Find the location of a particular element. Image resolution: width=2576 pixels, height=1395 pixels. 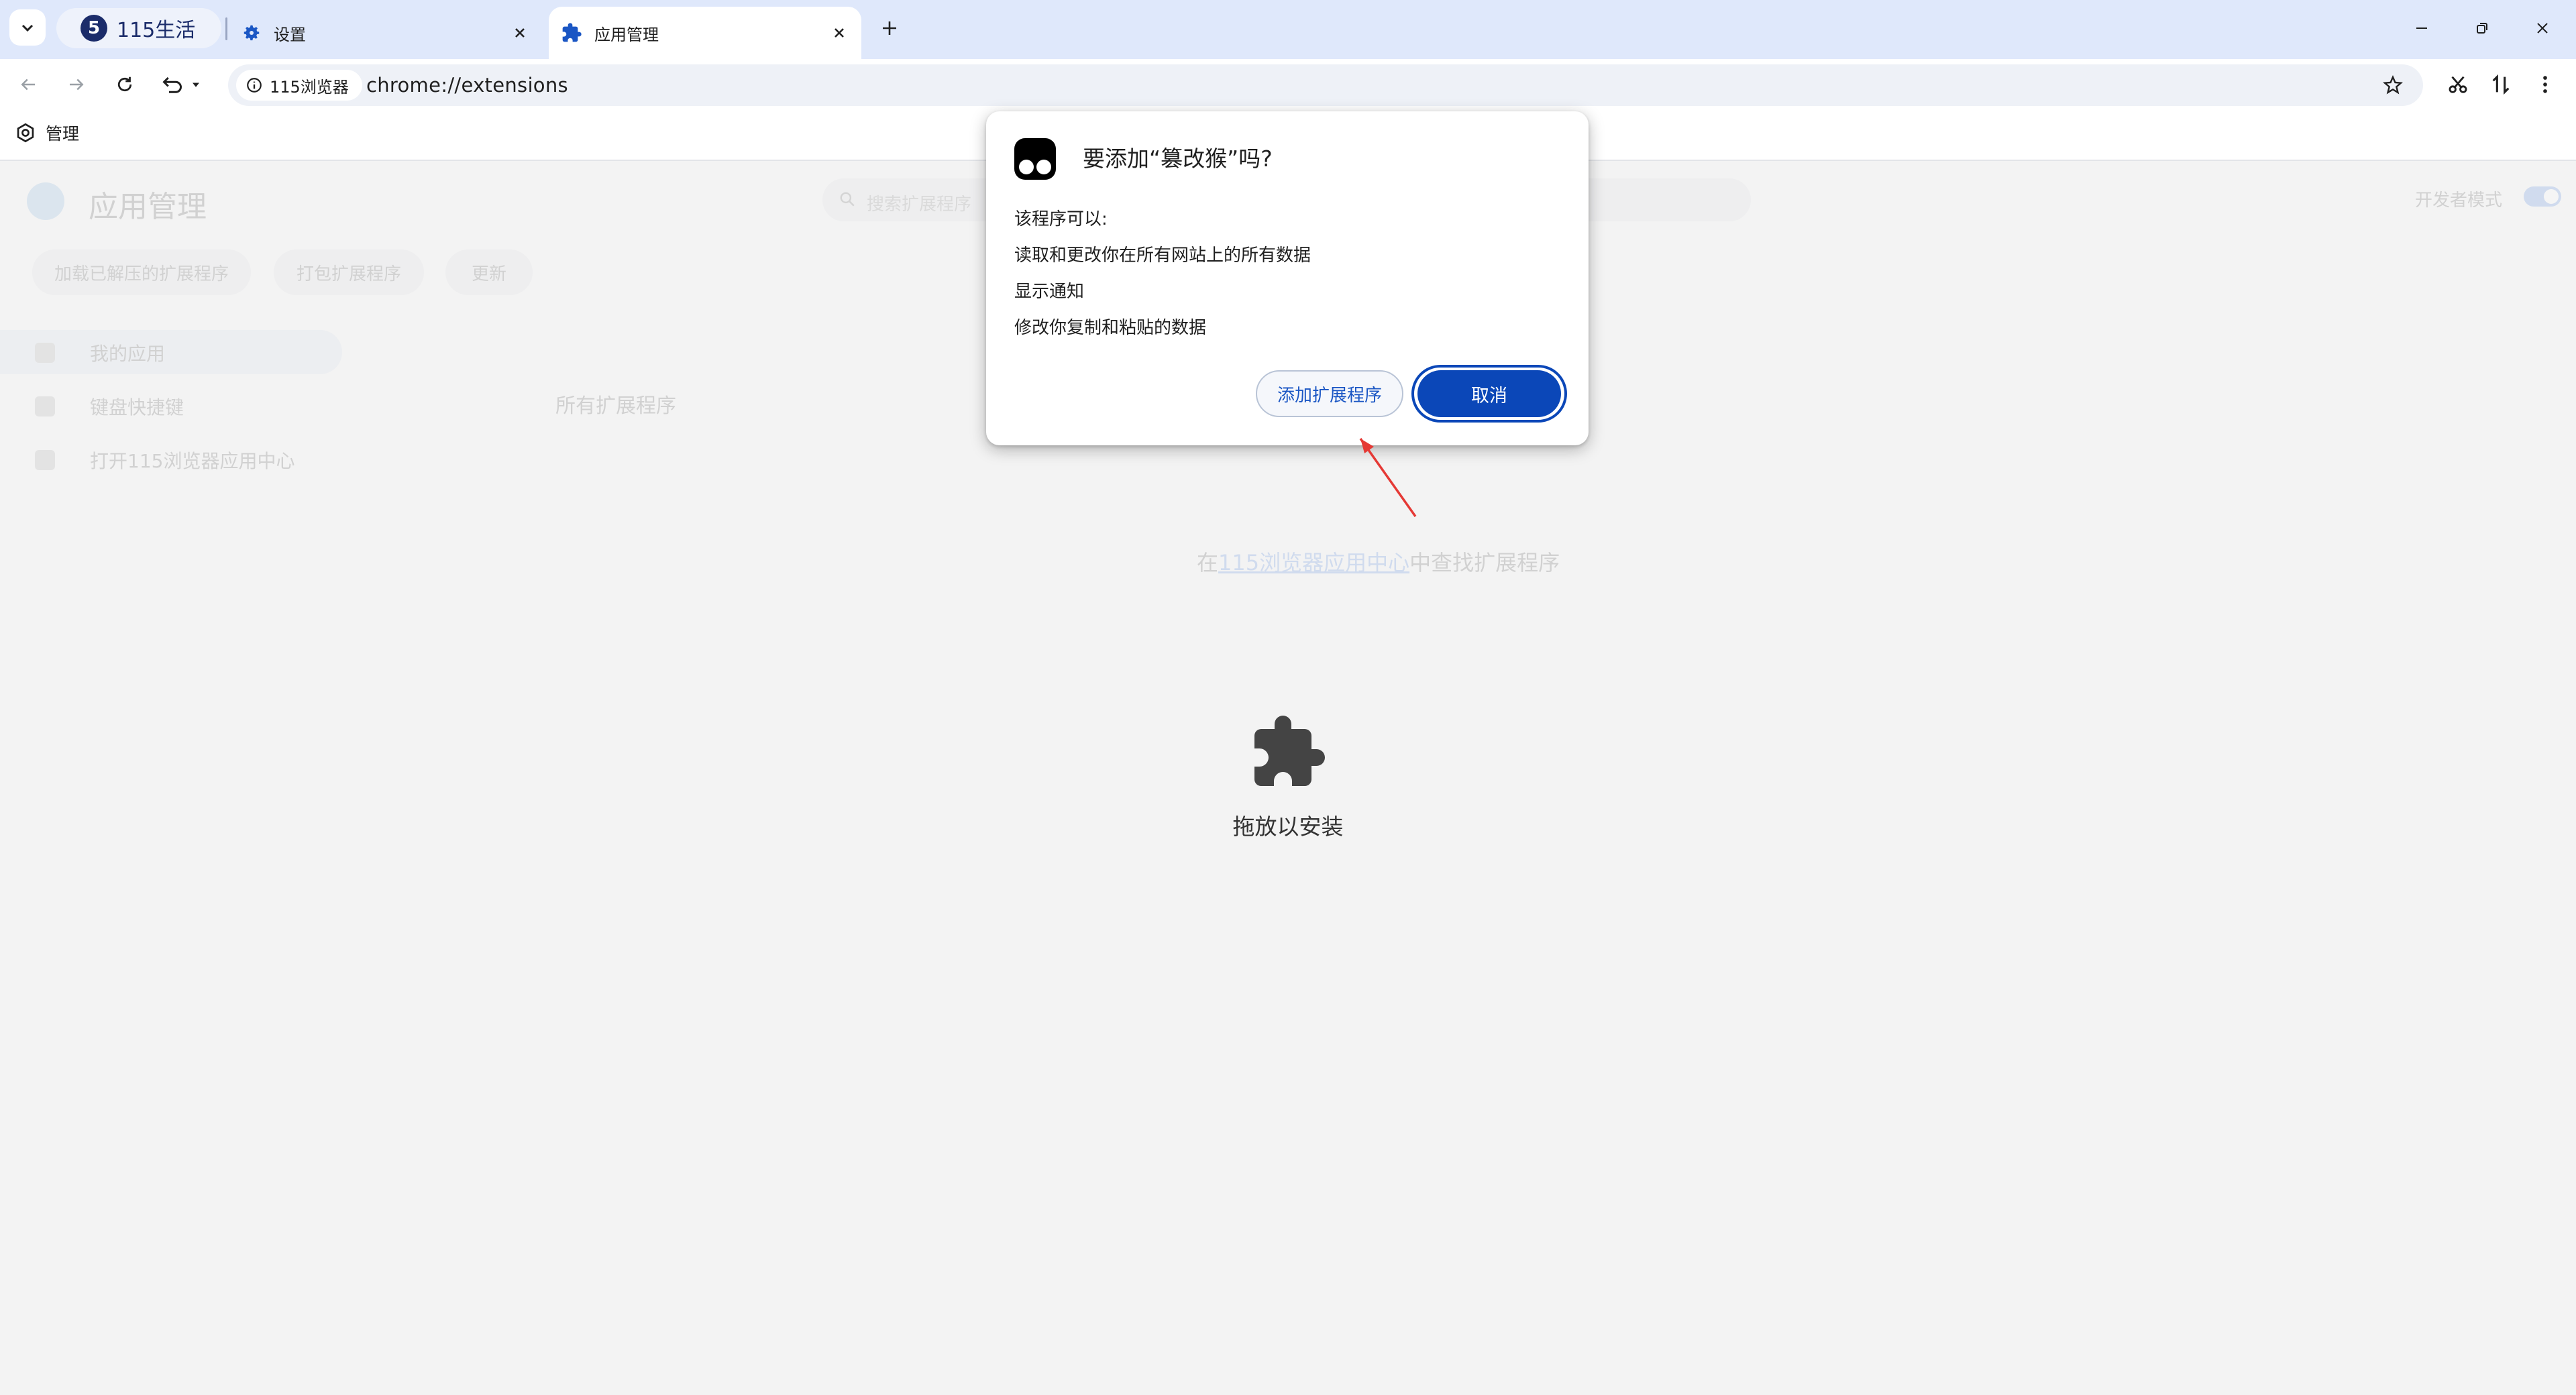

back-button is located at coordinates (28, 84).